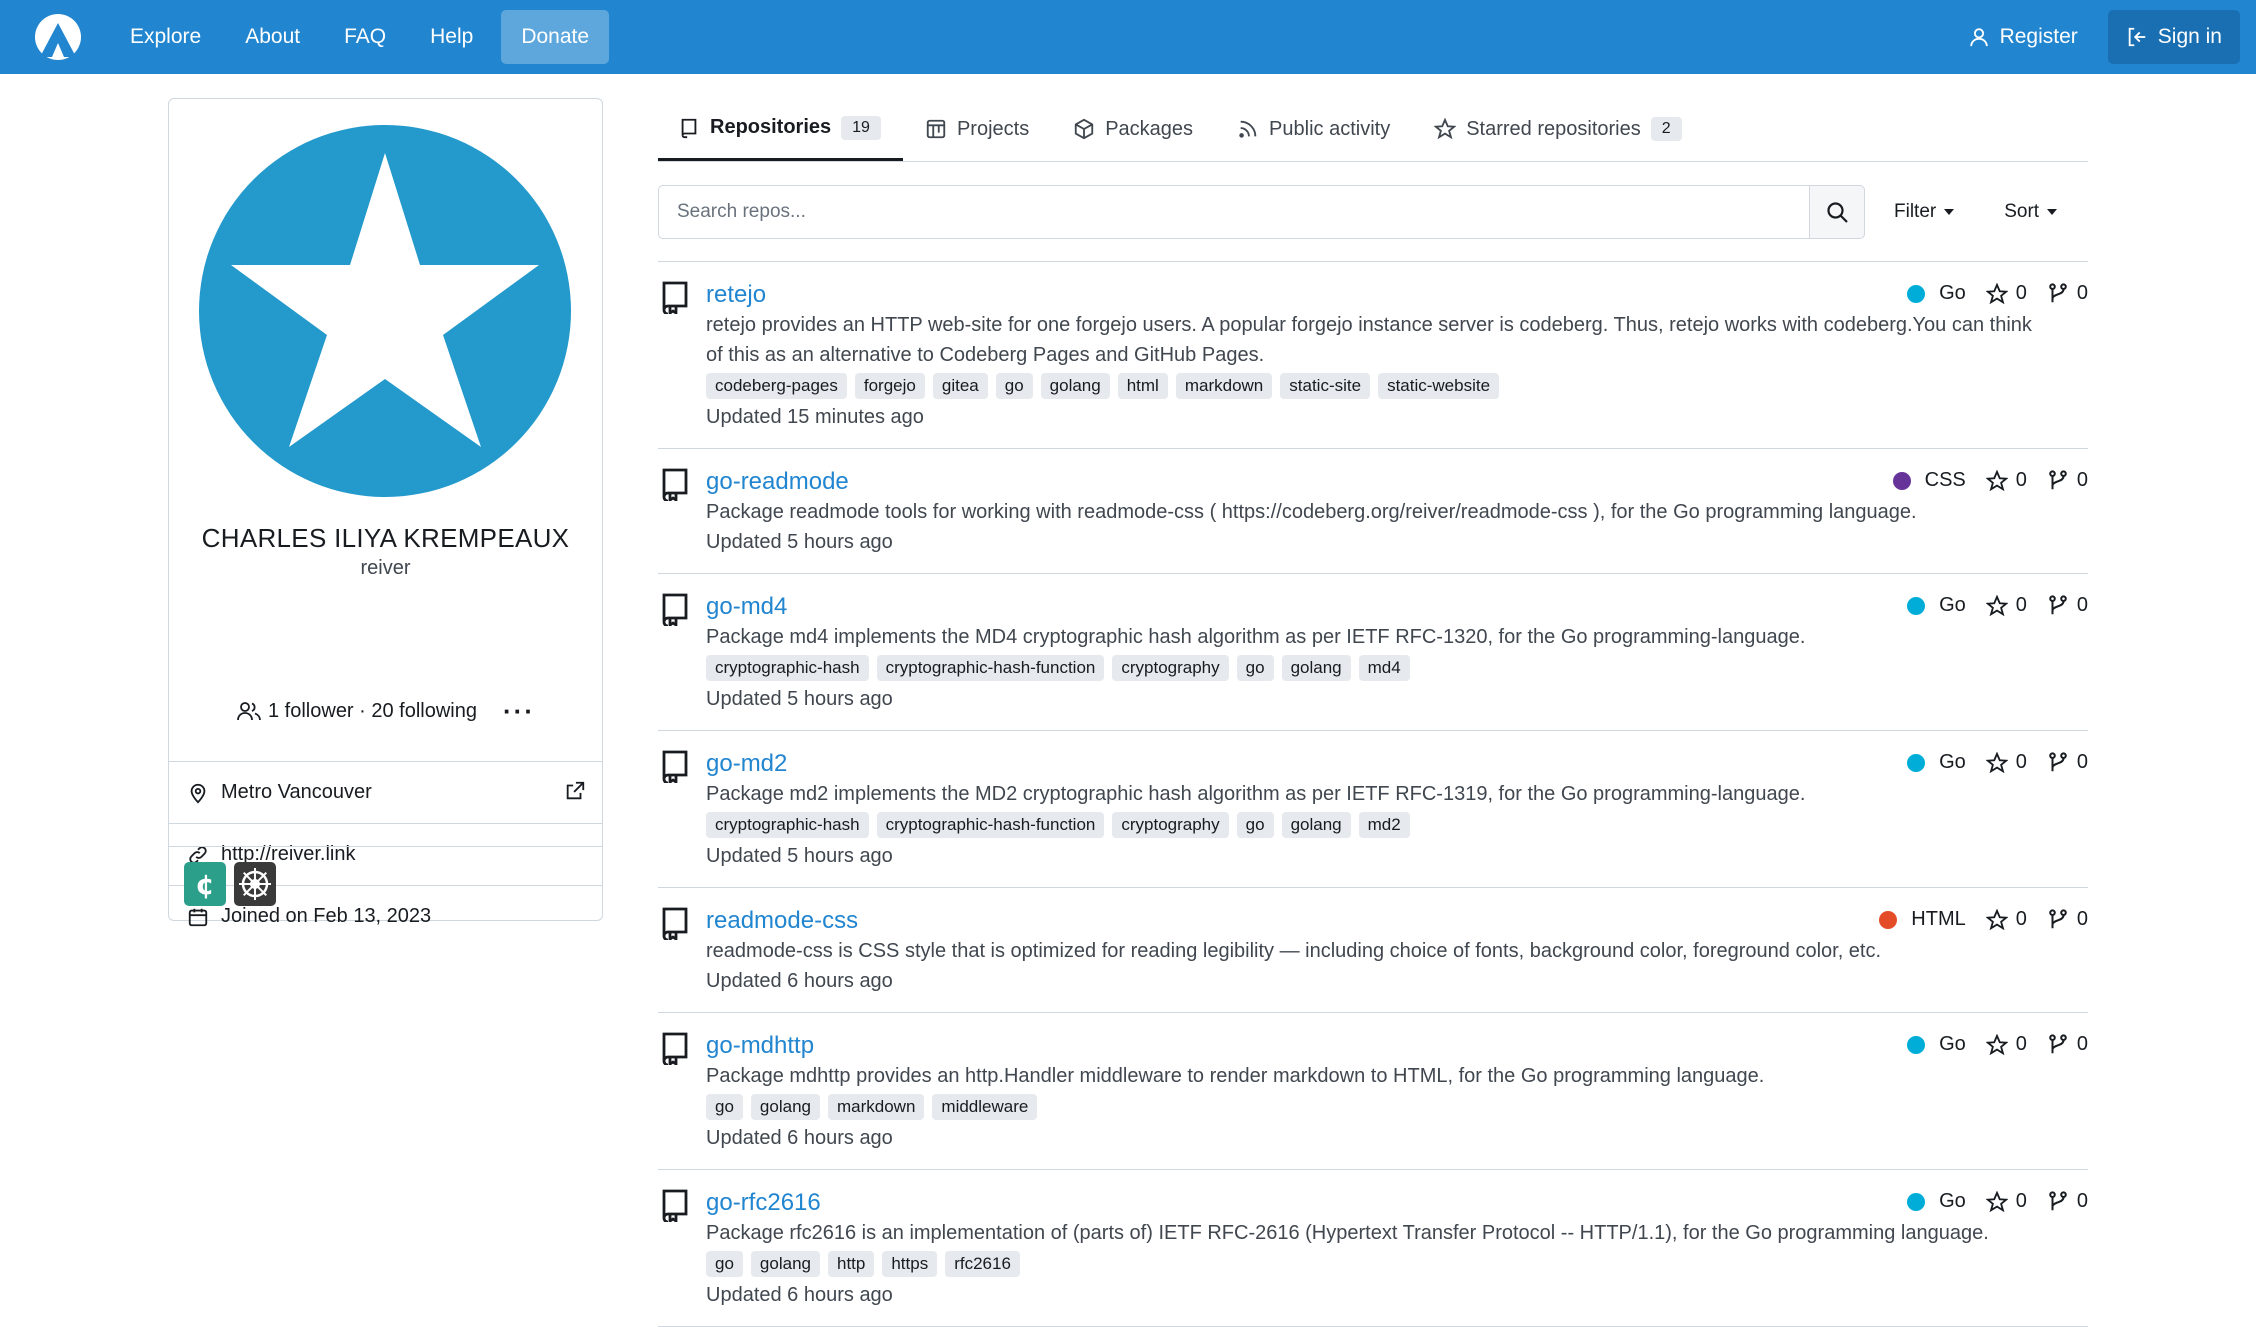  What do you see at coordinates (255, 884) in the screenshot?
I see `helm-badge-icon` at bounding box center [255, 884].